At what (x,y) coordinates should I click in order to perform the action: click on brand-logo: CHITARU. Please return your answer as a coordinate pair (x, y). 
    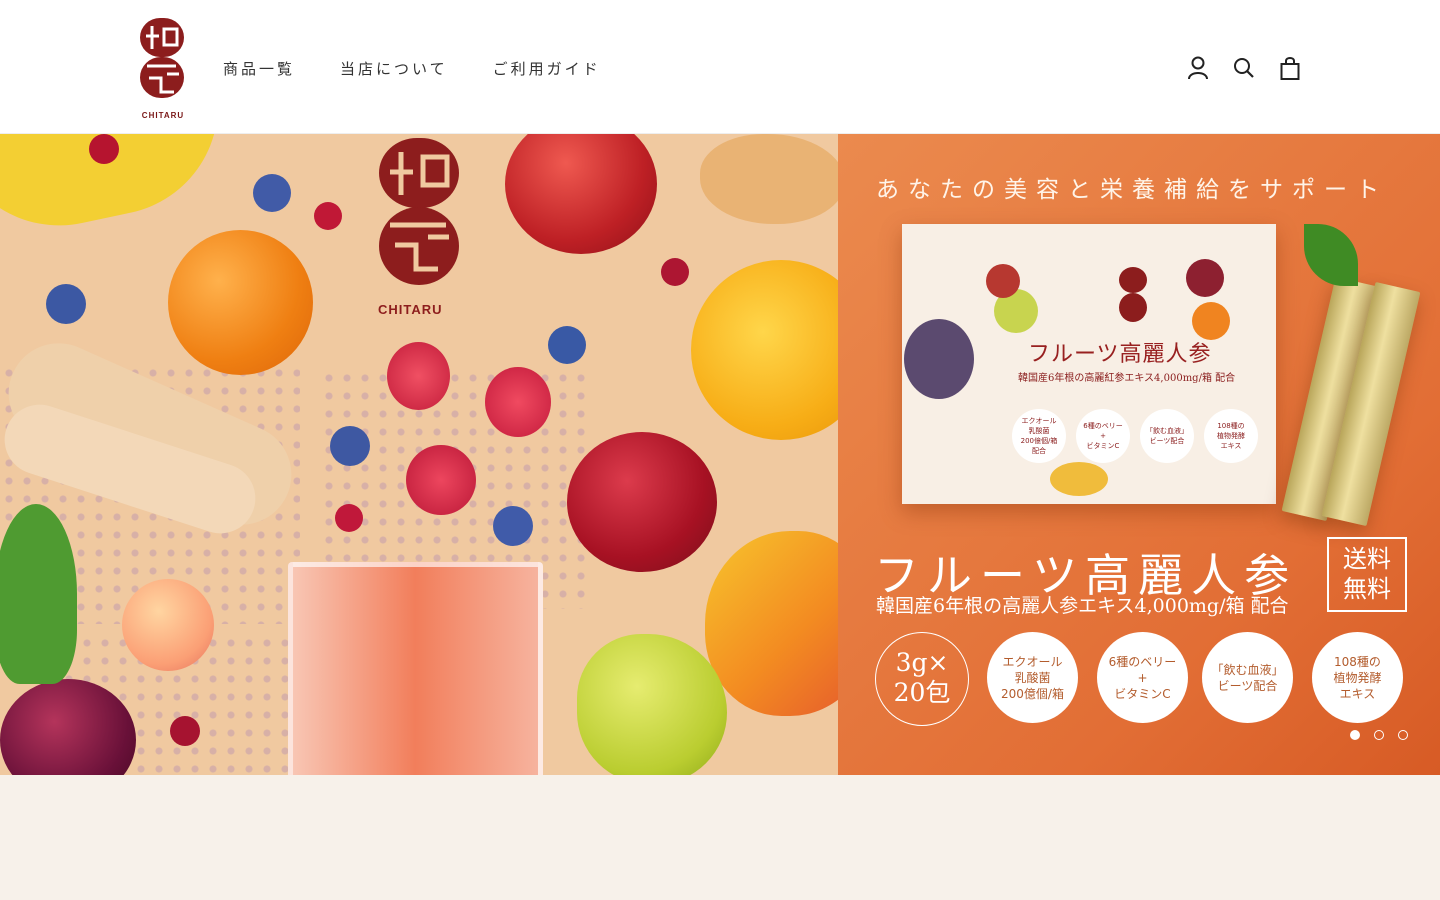
    Looking at the image, I should click on (163, 68).